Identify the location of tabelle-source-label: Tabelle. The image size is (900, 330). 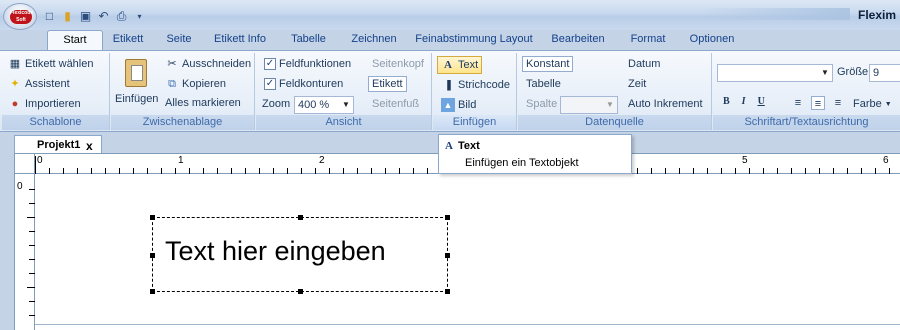
(543, 84).